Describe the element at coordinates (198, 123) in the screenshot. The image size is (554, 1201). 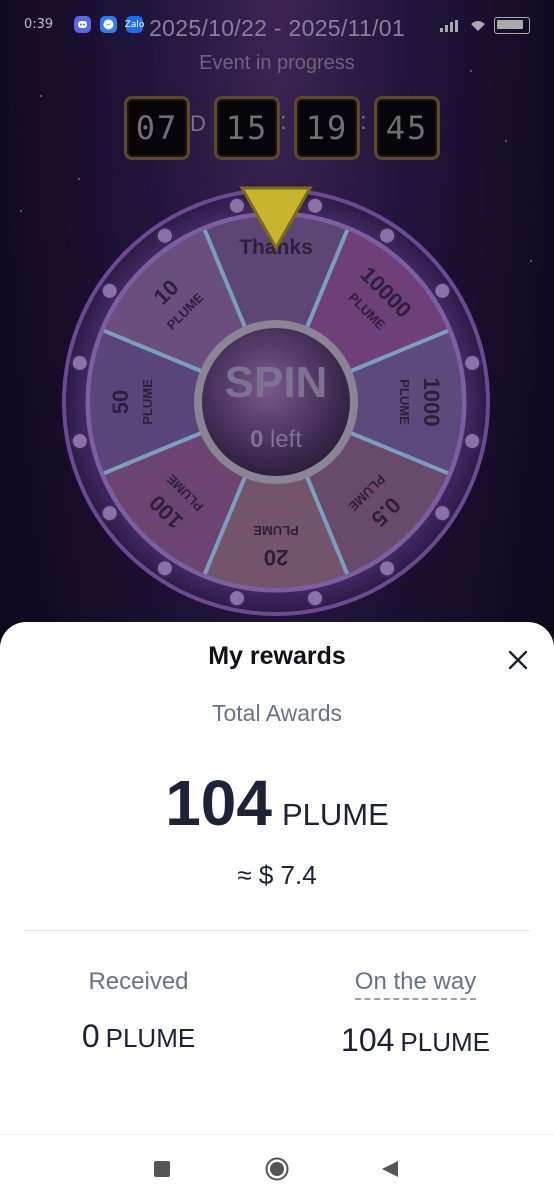
I see `countdown-day-unit: D` at that location.